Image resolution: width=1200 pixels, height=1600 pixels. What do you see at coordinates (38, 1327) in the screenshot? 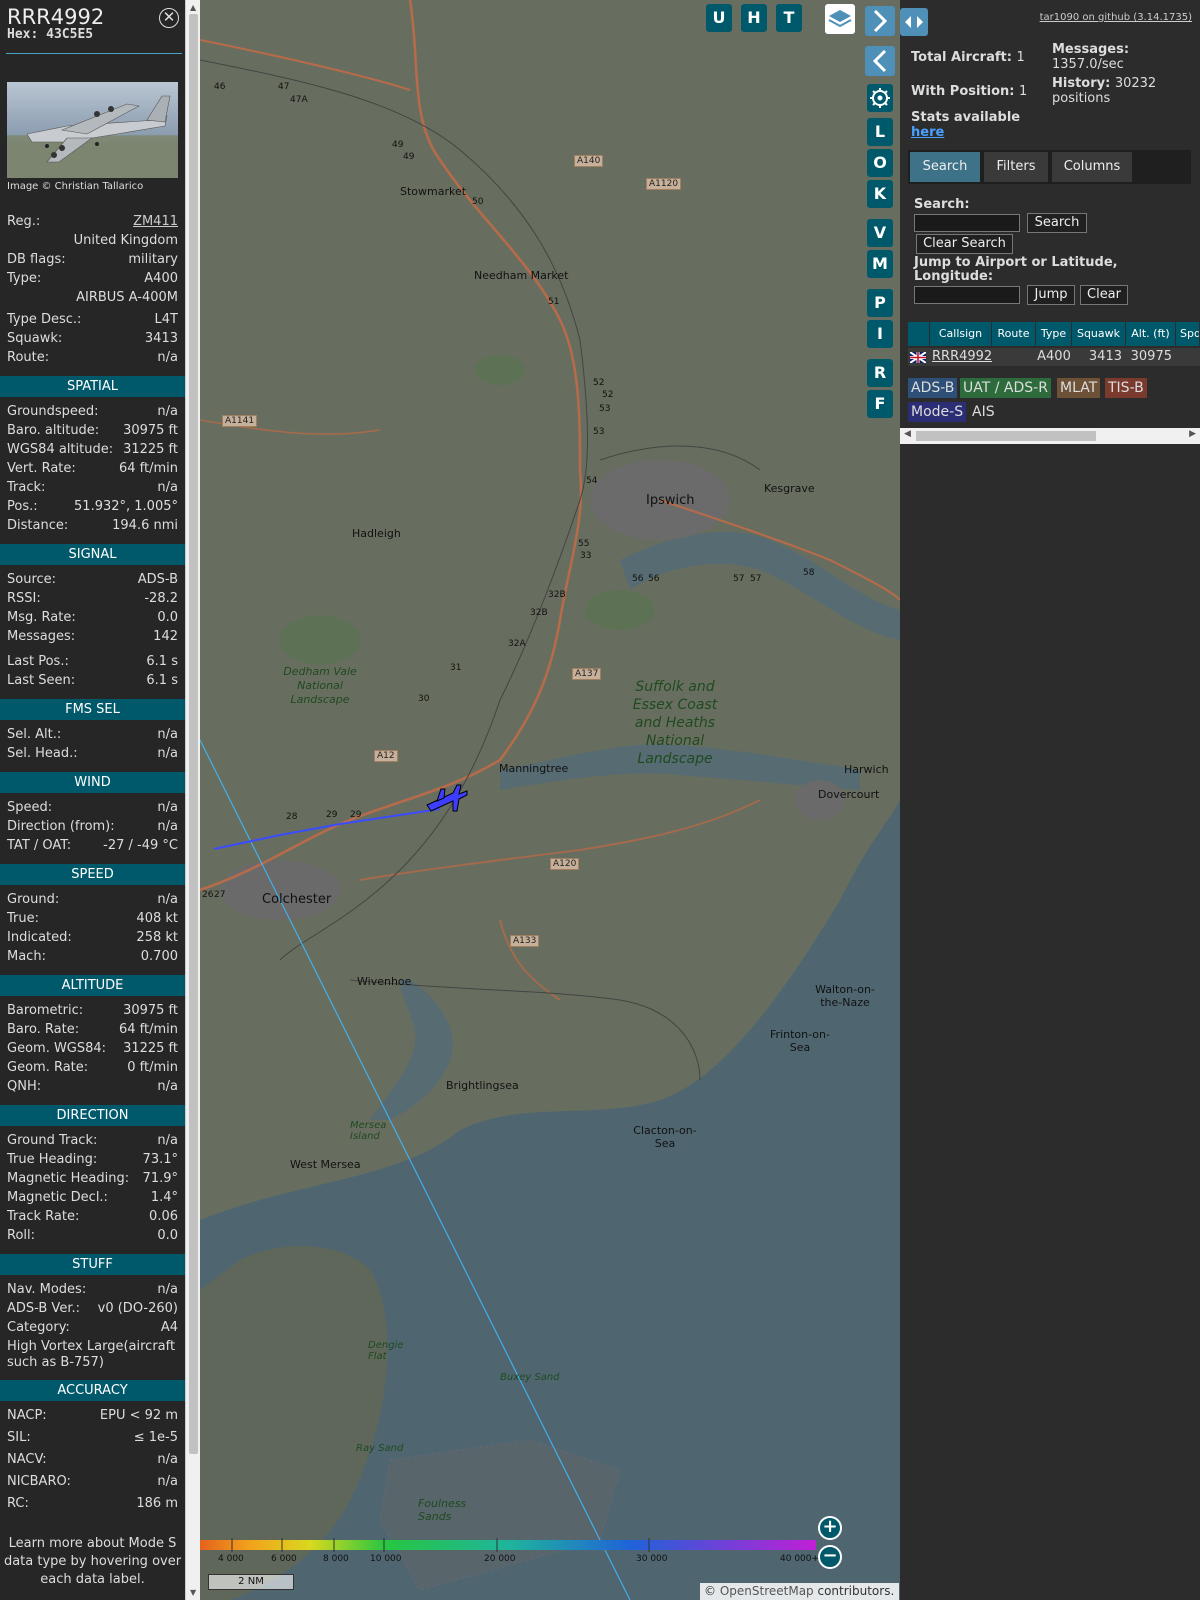
I see `info-label: Category:` at bounding box center [38, 1327].